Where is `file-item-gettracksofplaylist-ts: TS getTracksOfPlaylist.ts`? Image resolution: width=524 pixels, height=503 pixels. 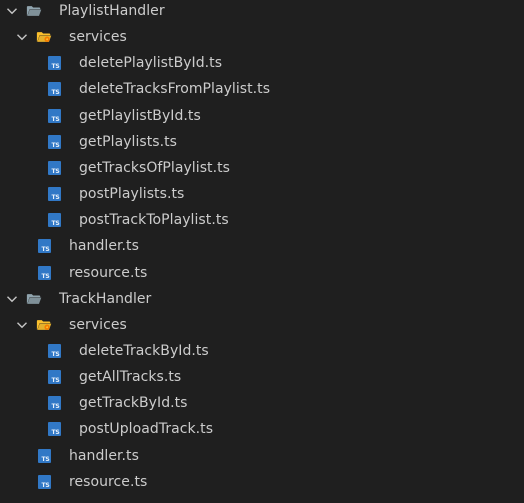 file-item-gettracksofplaylist-ts: TS getTracksOfPlaylist.ts is located at coordinates (262, 168).